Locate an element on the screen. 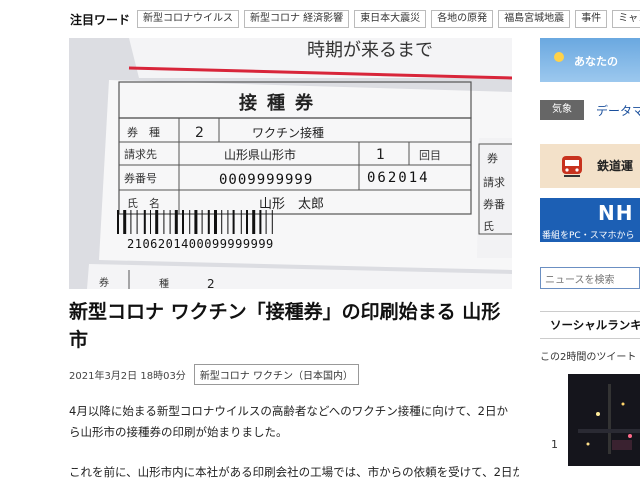  weather-banner: あなたの is located at coordinates (590, 60).